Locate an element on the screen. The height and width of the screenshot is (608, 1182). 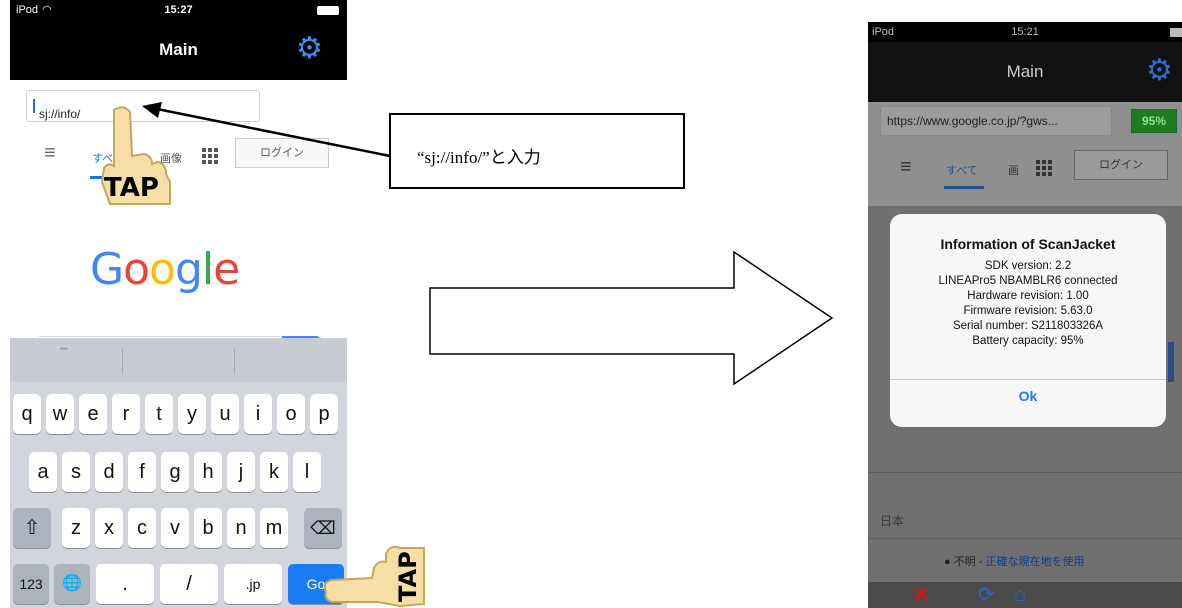
key-y: y is located at coordinates (192, 414).